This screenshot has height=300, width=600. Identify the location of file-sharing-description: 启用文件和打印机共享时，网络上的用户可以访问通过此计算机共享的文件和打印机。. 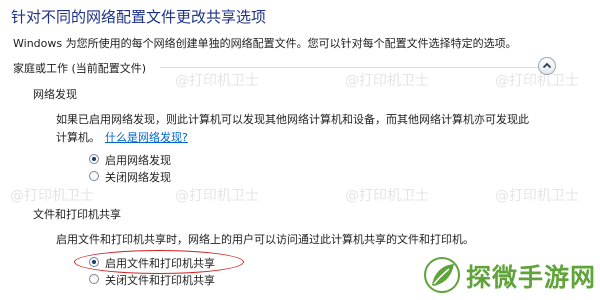
(265, 239).